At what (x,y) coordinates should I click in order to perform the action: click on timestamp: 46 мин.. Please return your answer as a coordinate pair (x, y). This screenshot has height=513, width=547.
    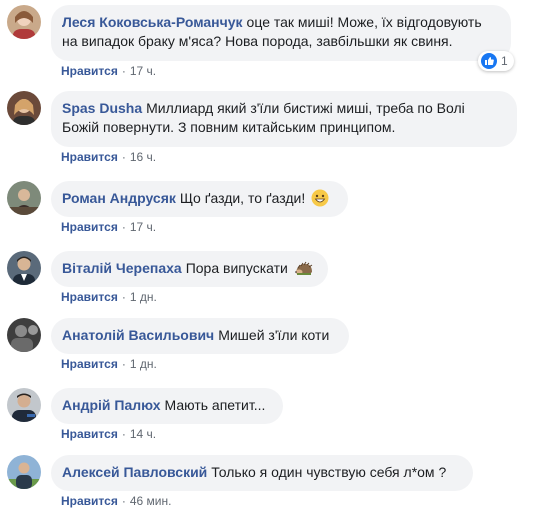
    Looking at the image, I should click on (151, 501).